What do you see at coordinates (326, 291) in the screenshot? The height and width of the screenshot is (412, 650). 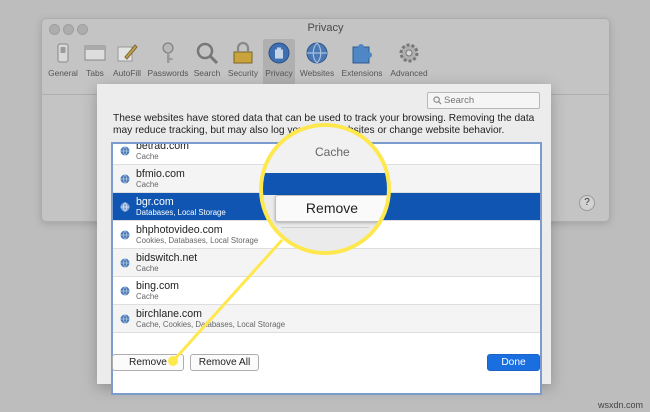 I see `list-item: bing.com Cache` at bounding box center [326, 291].